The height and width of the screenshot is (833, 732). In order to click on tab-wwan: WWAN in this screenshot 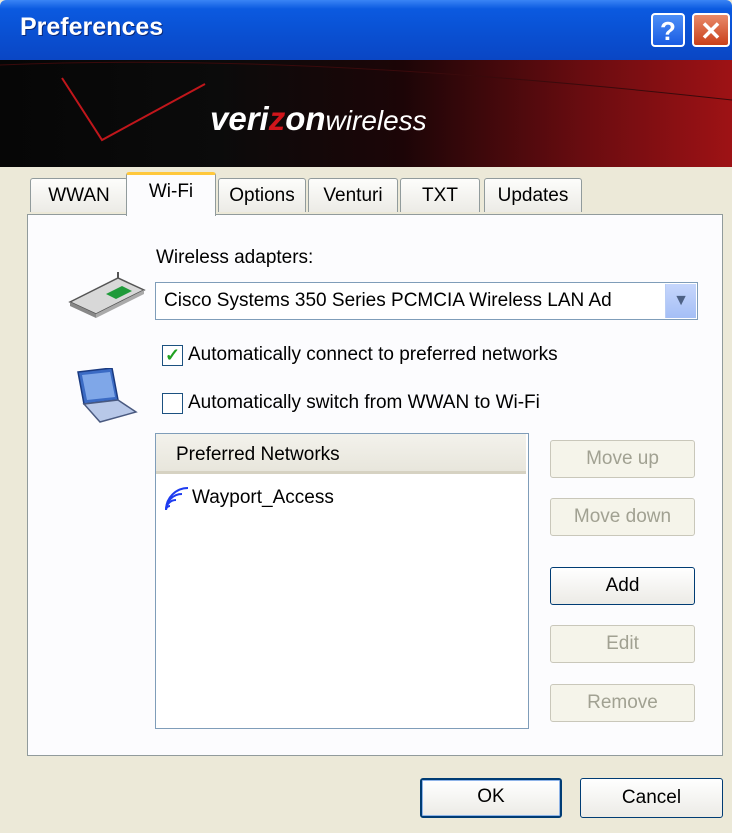, I will do `click(79, 195)`.